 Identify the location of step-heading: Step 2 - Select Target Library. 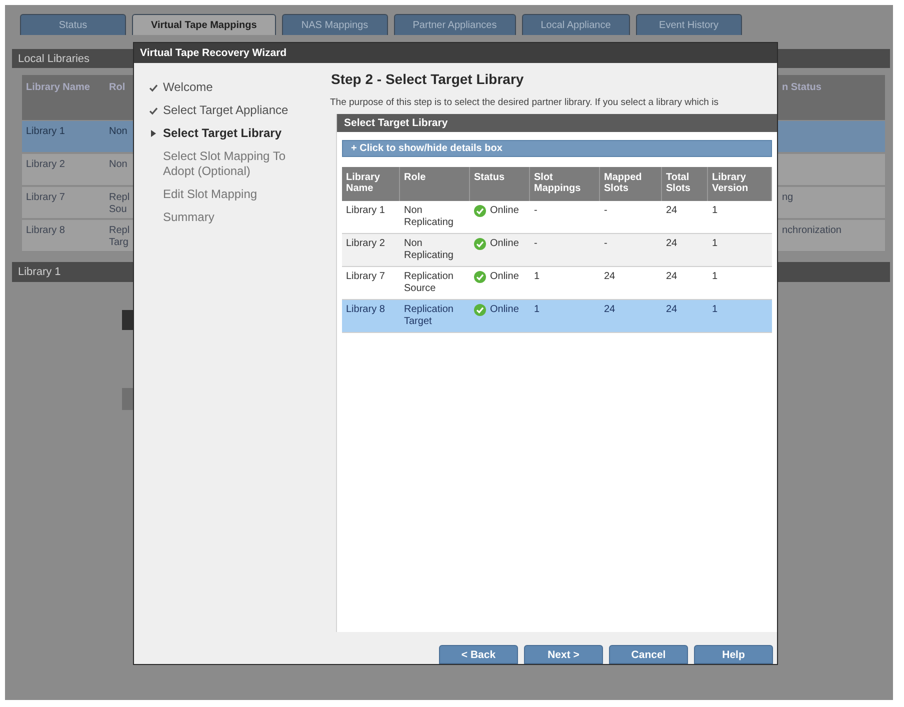
(427, 79).